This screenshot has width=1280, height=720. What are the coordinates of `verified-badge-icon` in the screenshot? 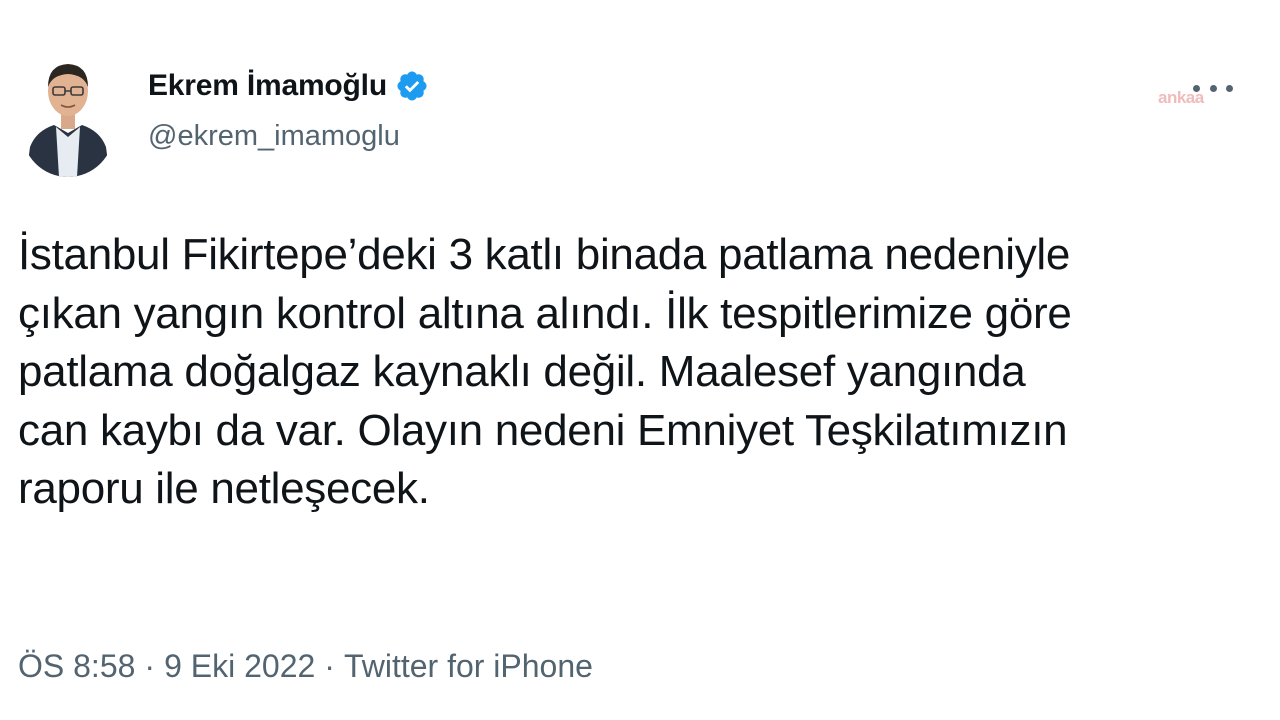 It's located at (412, 86).